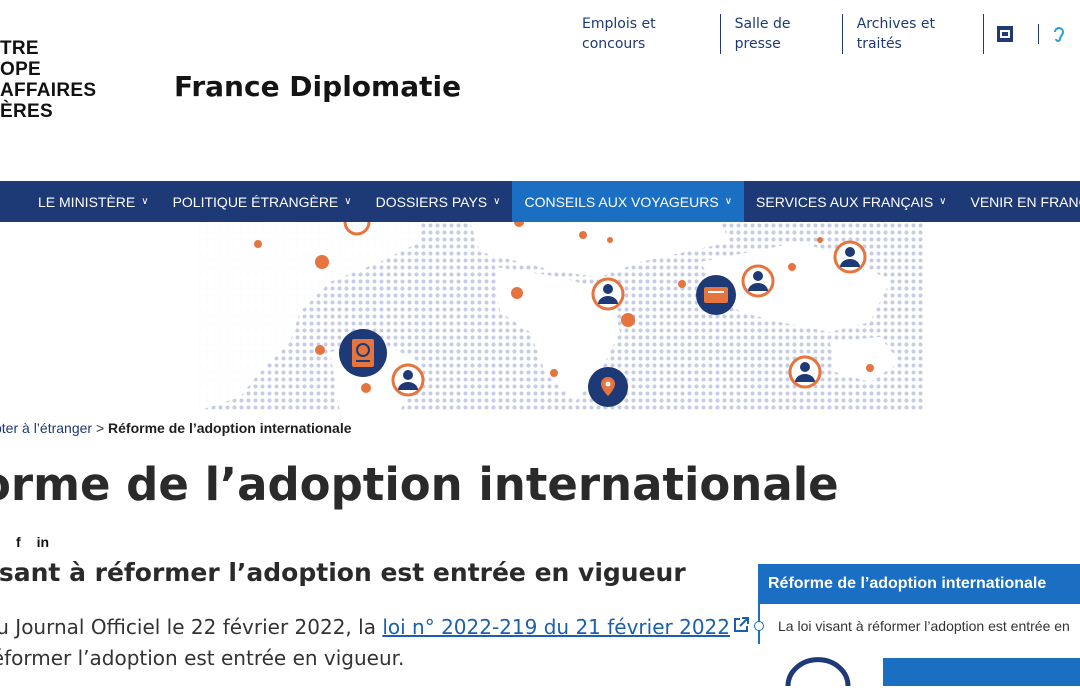 The height and width of the screenshot is (690, 1080). Describe the element at coordinates (48, 80) in the screenshot. I see `ministry-logo: TRE OPE AFFAIRES ÈRES` at that location.